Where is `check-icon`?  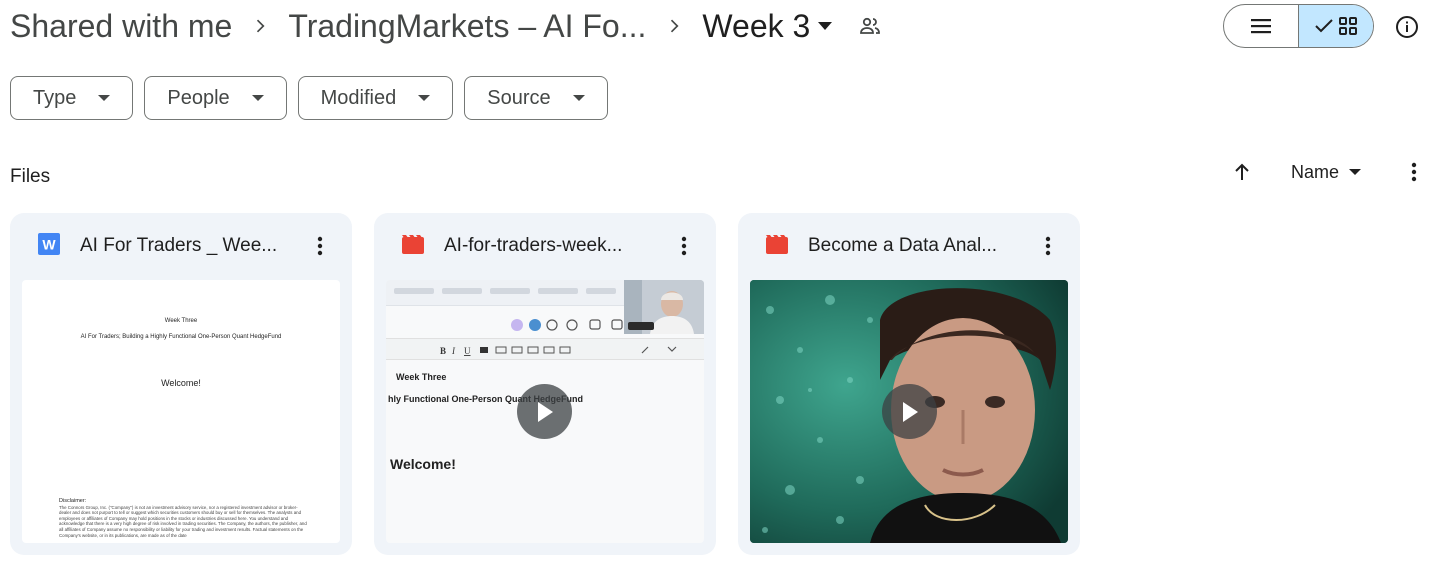 check-icon is located at coordinates (1324, 26).